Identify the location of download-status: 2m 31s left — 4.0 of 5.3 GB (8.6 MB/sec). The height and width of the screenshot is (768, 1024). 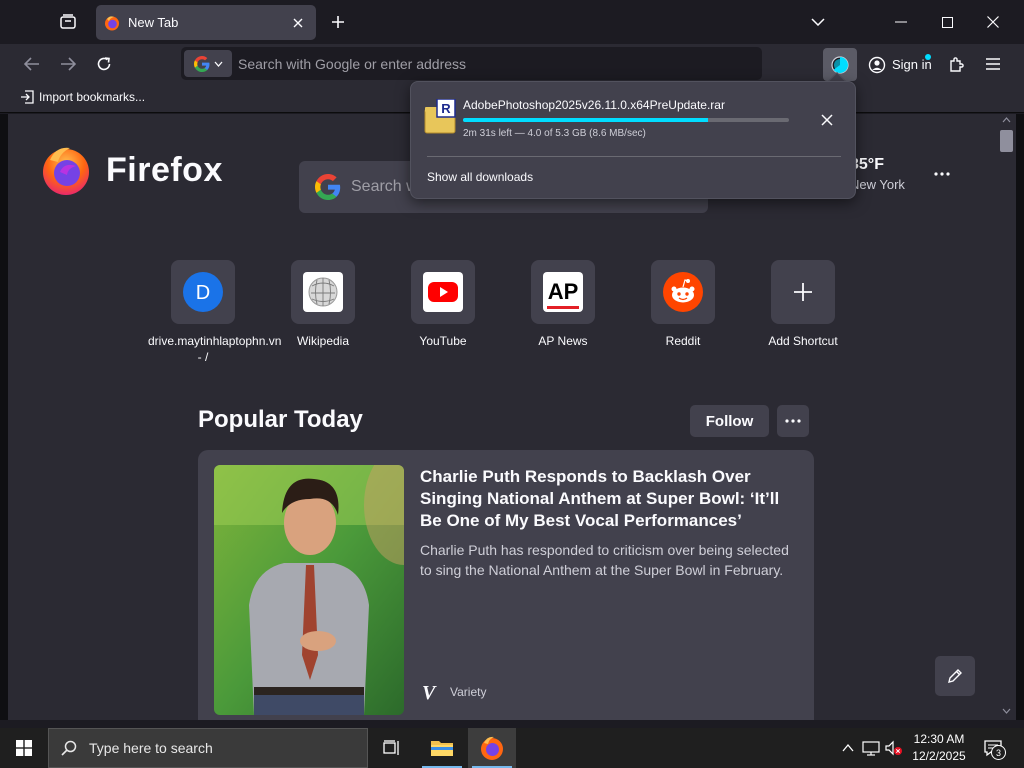
(554, 133).